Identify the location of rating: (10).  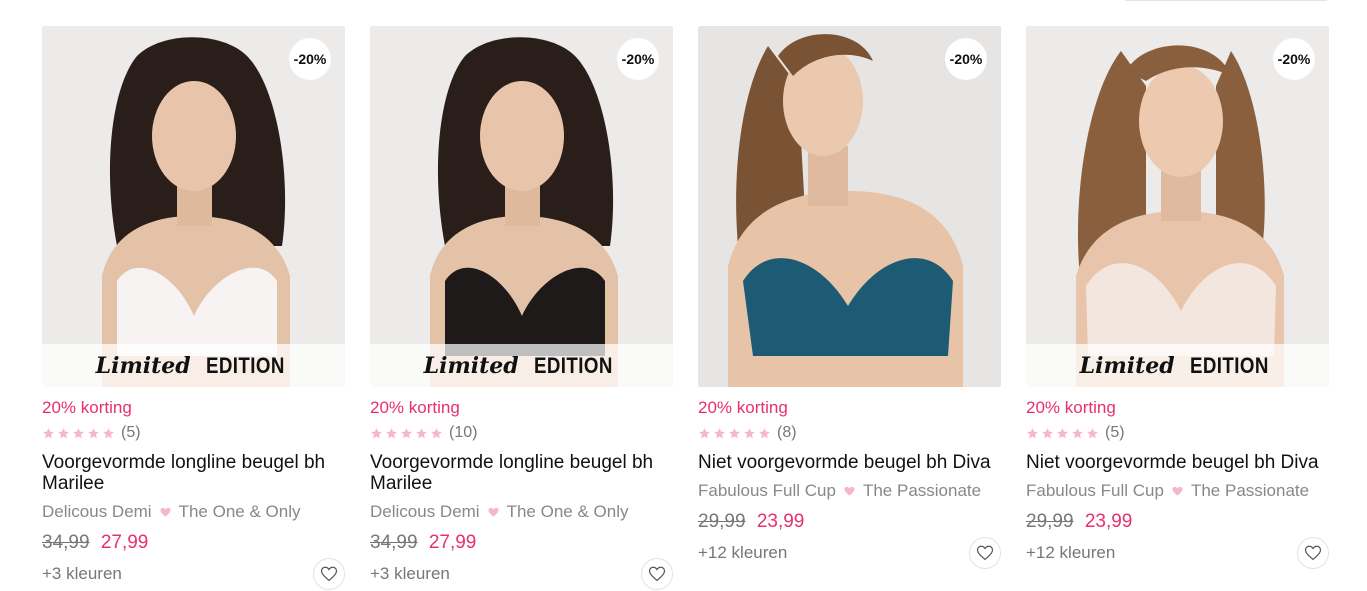
(521, 433).